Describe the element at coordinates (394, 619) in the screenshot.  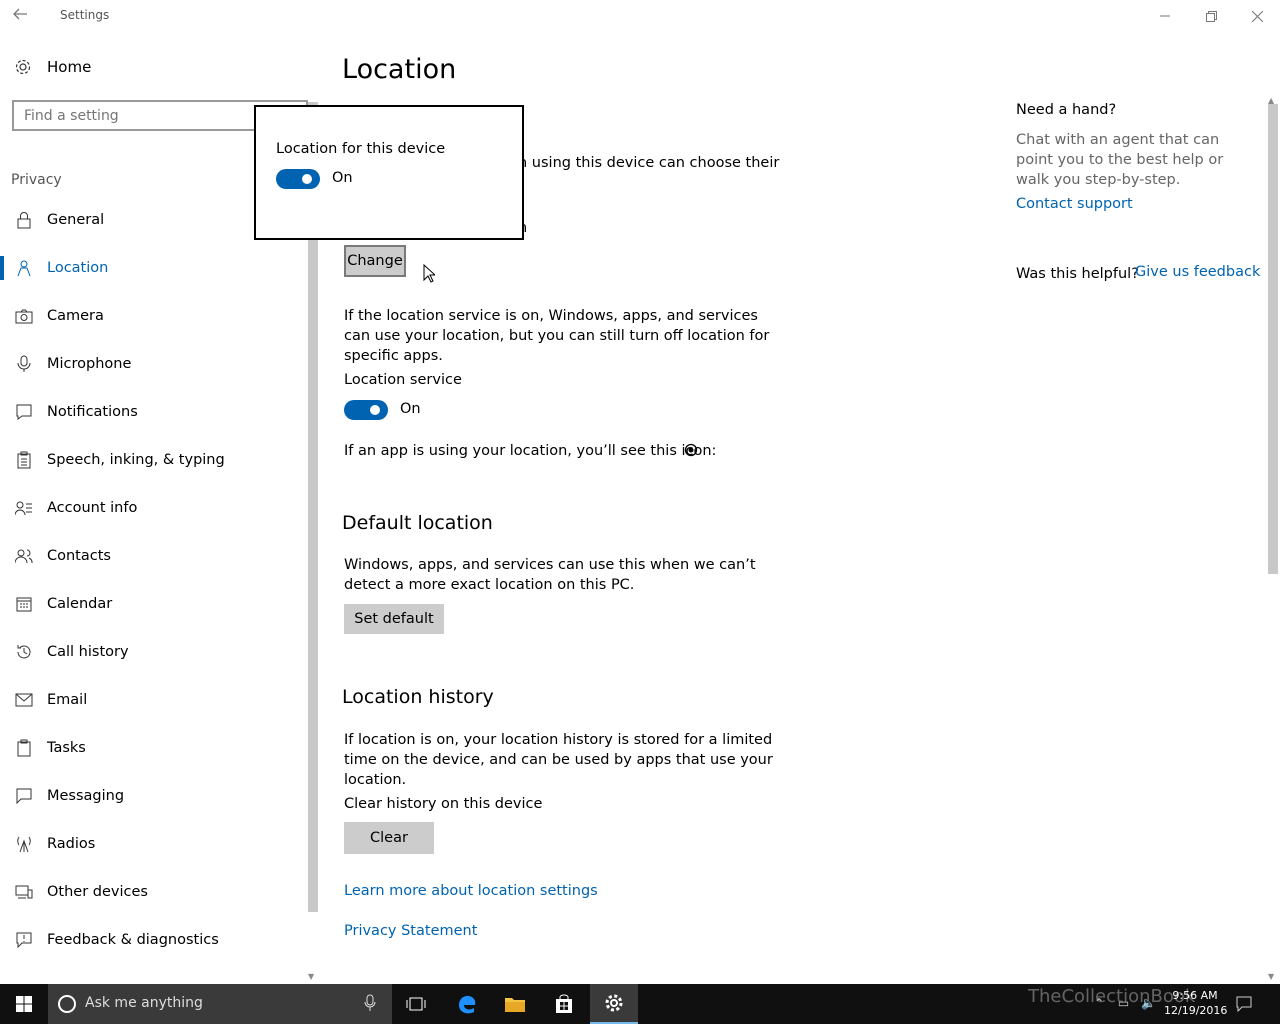
I see `set-default-button: Set default` at that location.